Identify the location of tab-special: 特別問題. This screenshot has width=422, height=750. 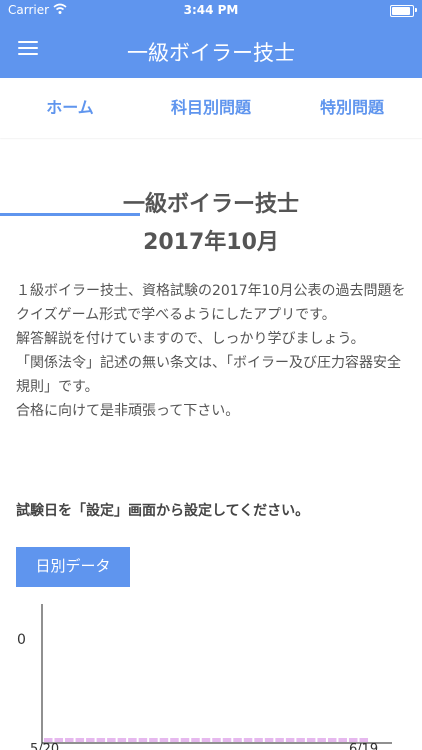
(352, 108).